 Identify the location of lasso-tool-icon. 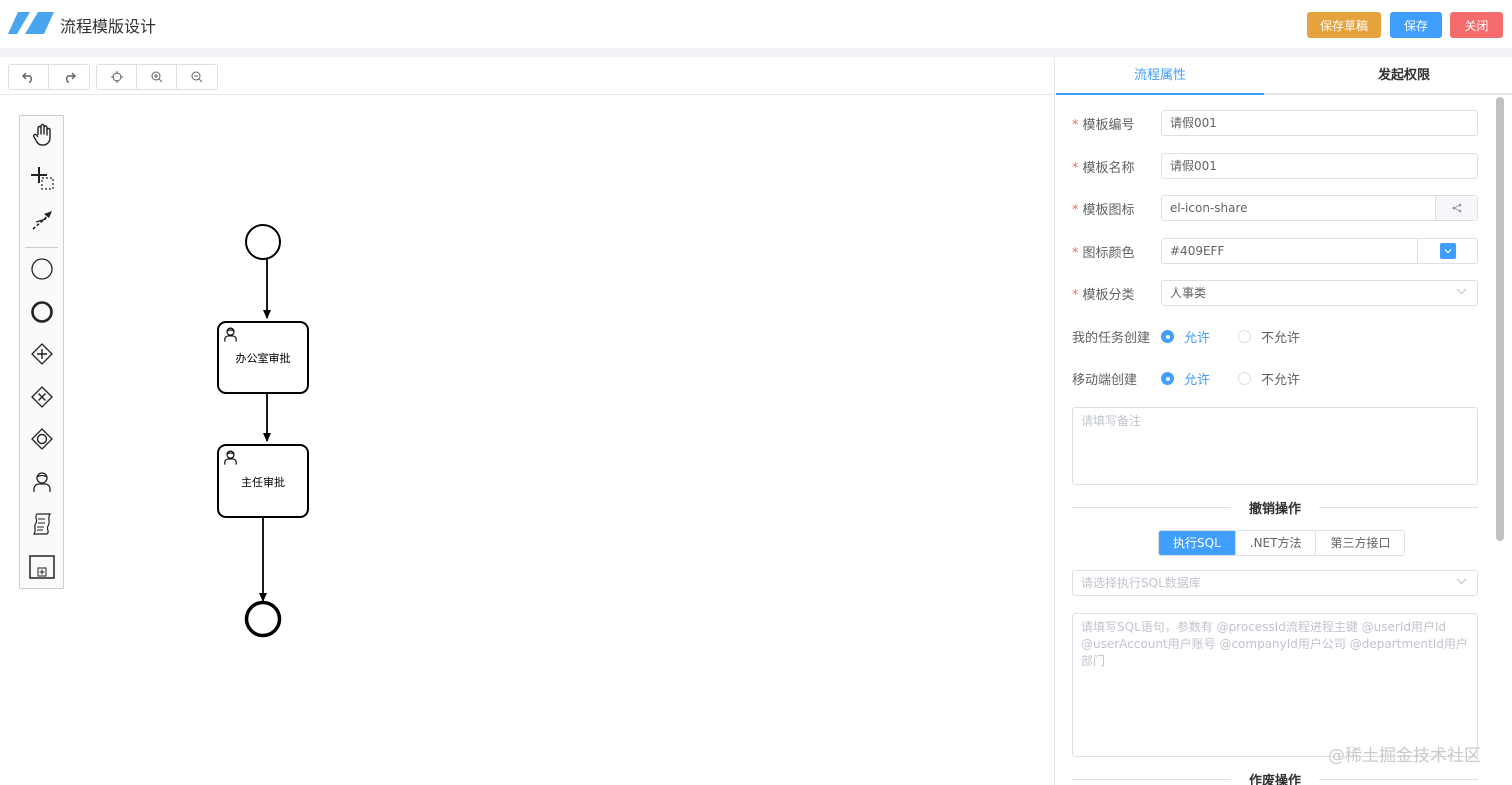
(42, 178).